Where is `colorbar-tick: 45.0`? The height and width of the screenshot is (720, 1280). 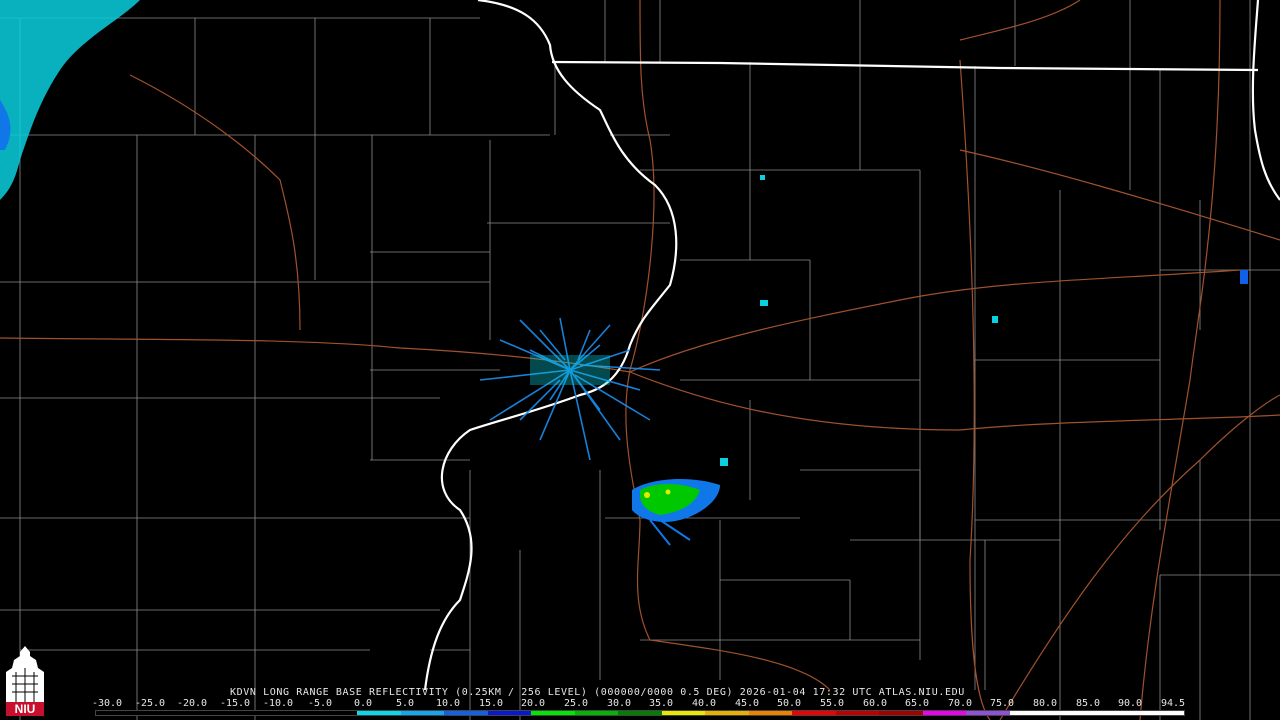 colorbar-tick: 45.0 is located at coordinates (747, 703).